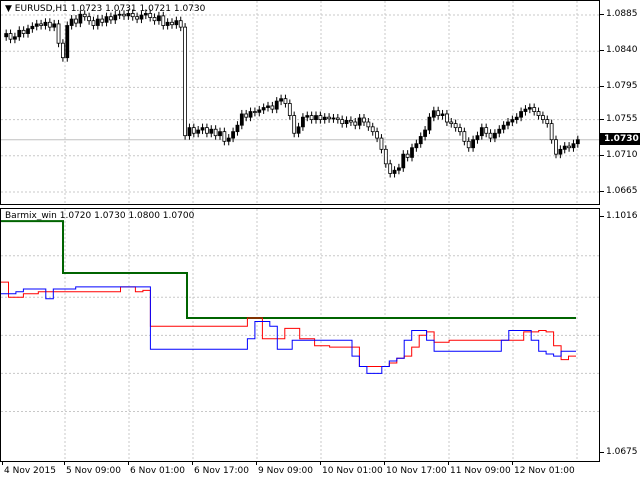 This screenshot has width=640, height=480. Describe the element at coordinates (100, 216) in the screenshot. I see `indicator-label: Barmix_win 1.0720 1.0730 1.0800 1.0700` at that location.